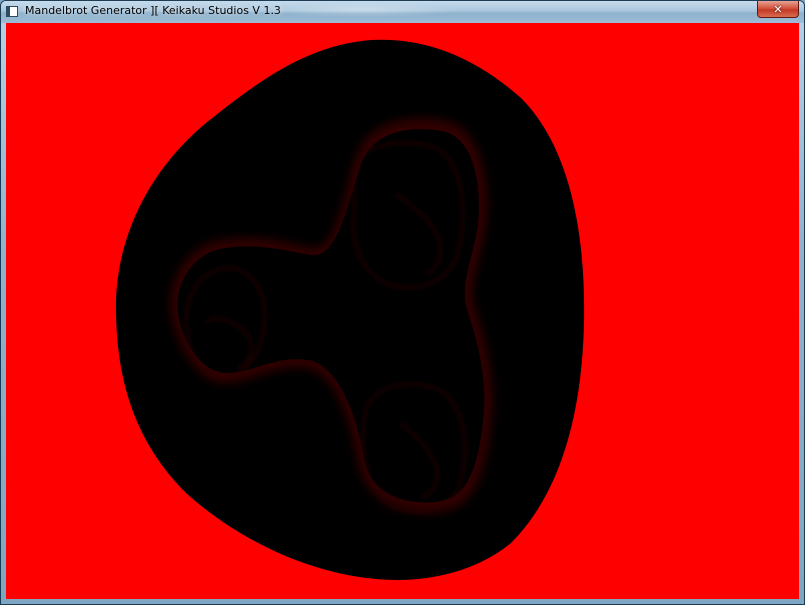  Describe the element at coordinates (12, 11) in the screenshot. I see `window-app-icon` at that location.